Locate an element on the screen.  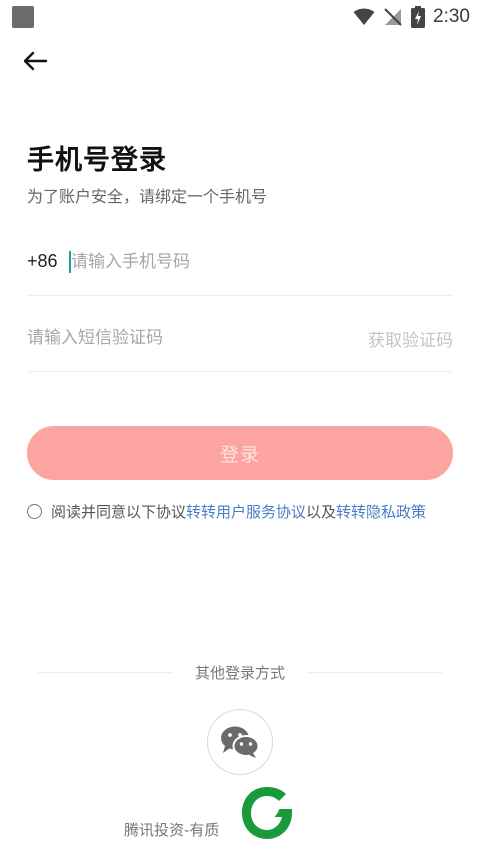
back-button is located at coordinates (35, 61).